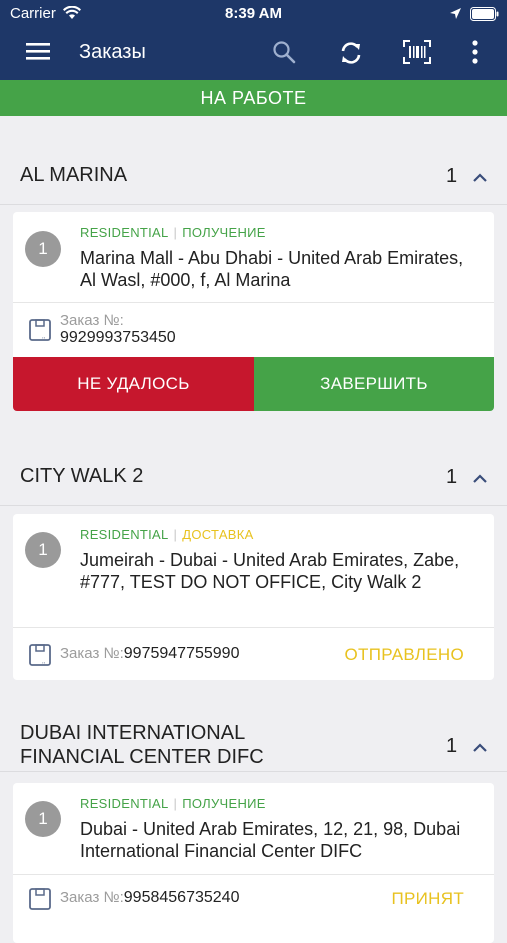 The image size is (507, 943). What do you see at coordinates (284, 54) in the screenshot?
I see `search-icon` at bounding box center [284, 54].